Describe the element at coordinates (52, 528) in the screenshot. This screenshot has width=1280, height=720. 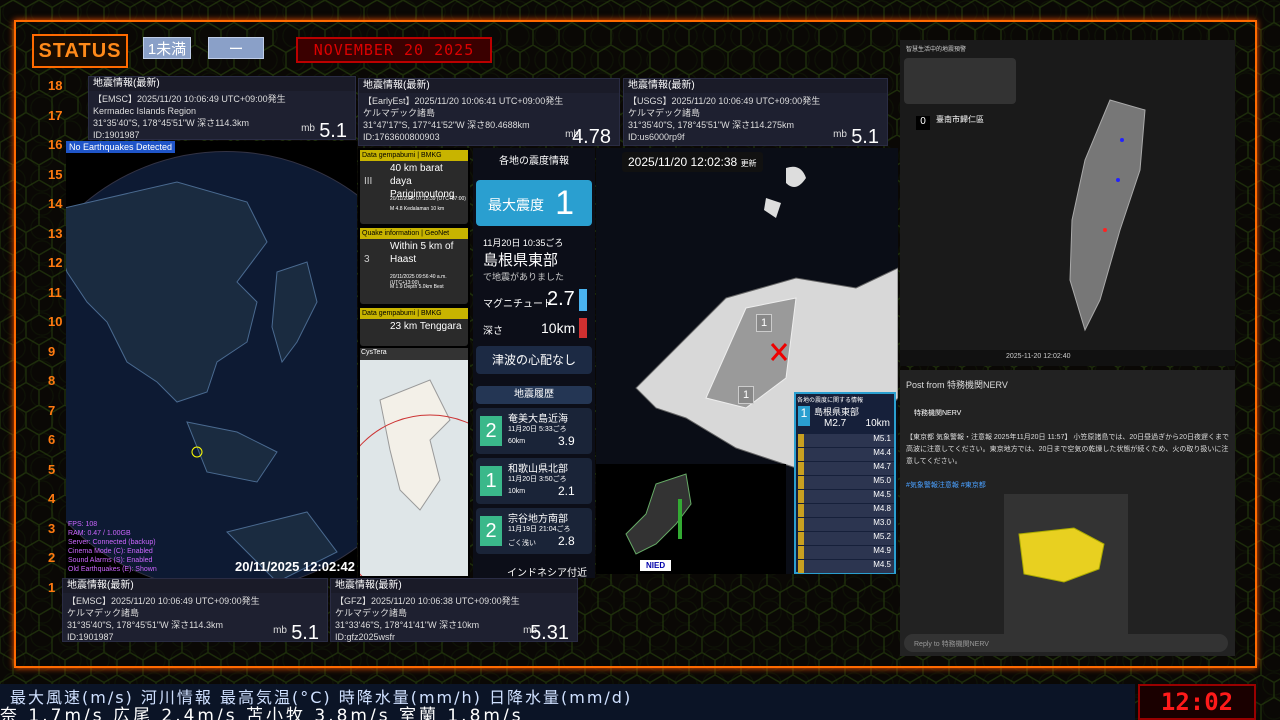
I see `scale-label: 3` at that location.